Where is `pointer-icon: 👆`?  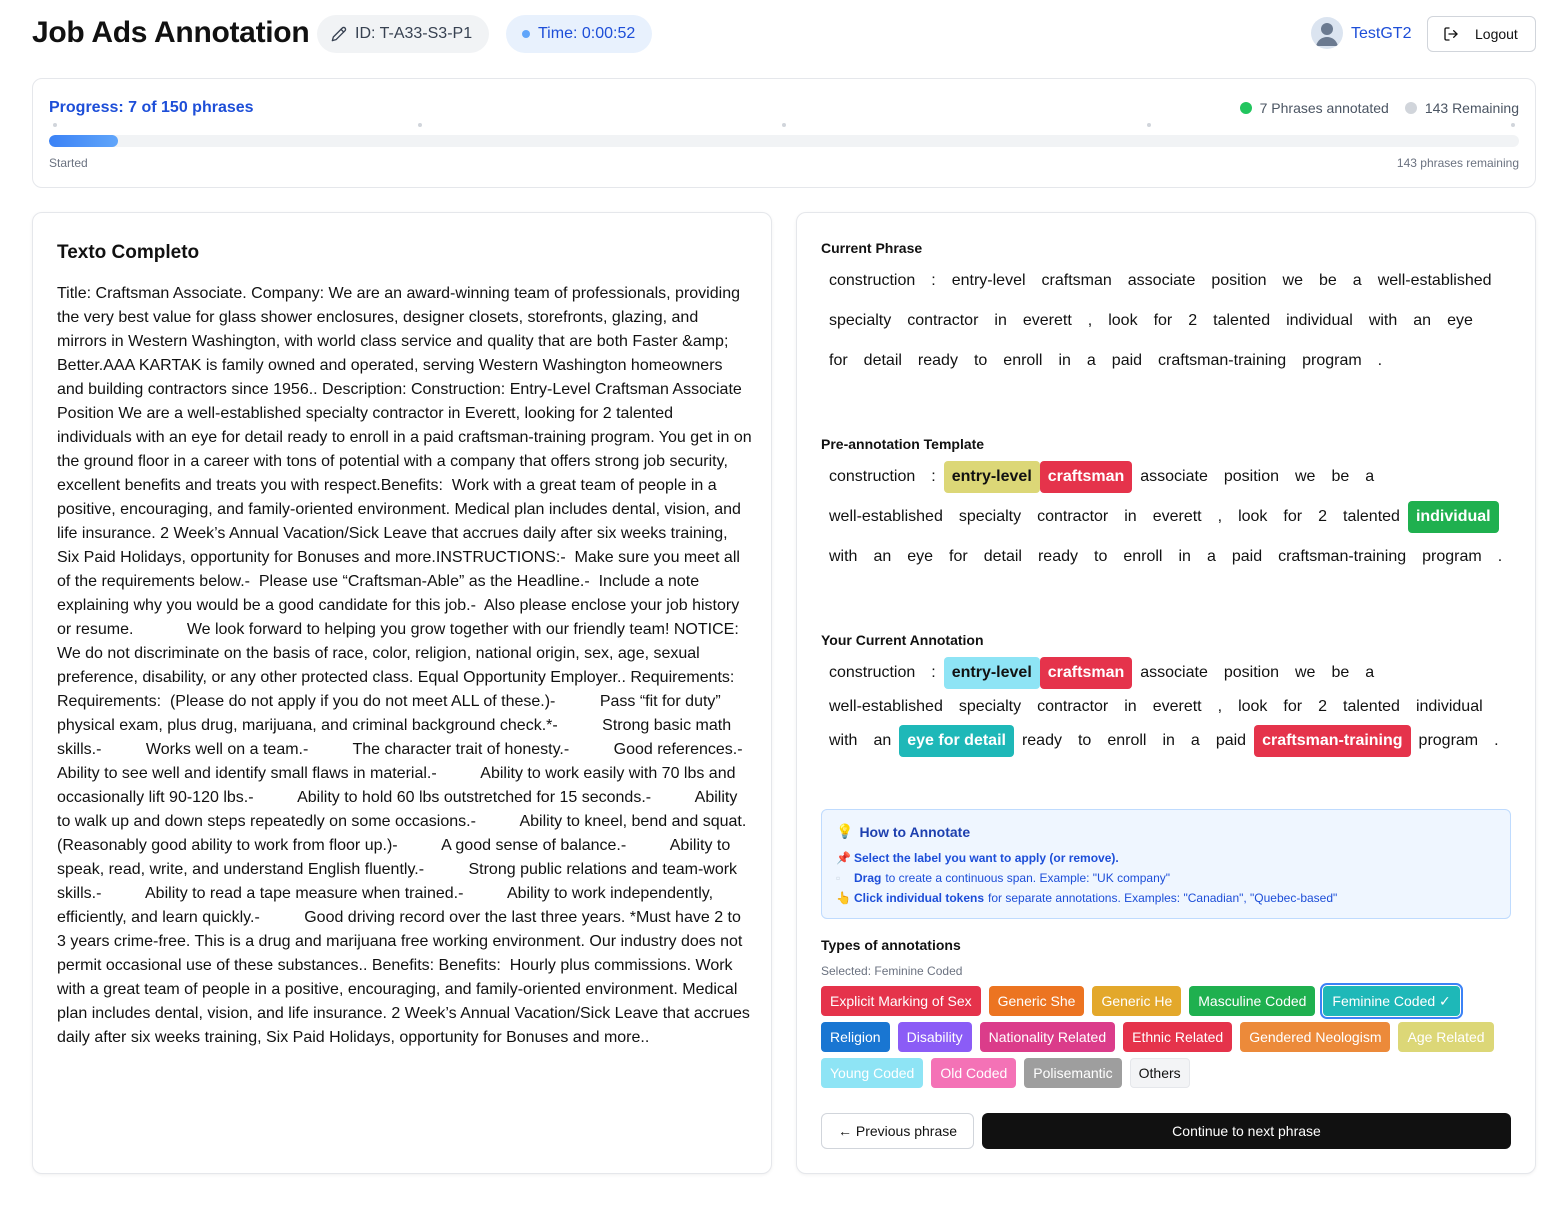 pointer-icon: 👆 is located at coordinates (843, 898).